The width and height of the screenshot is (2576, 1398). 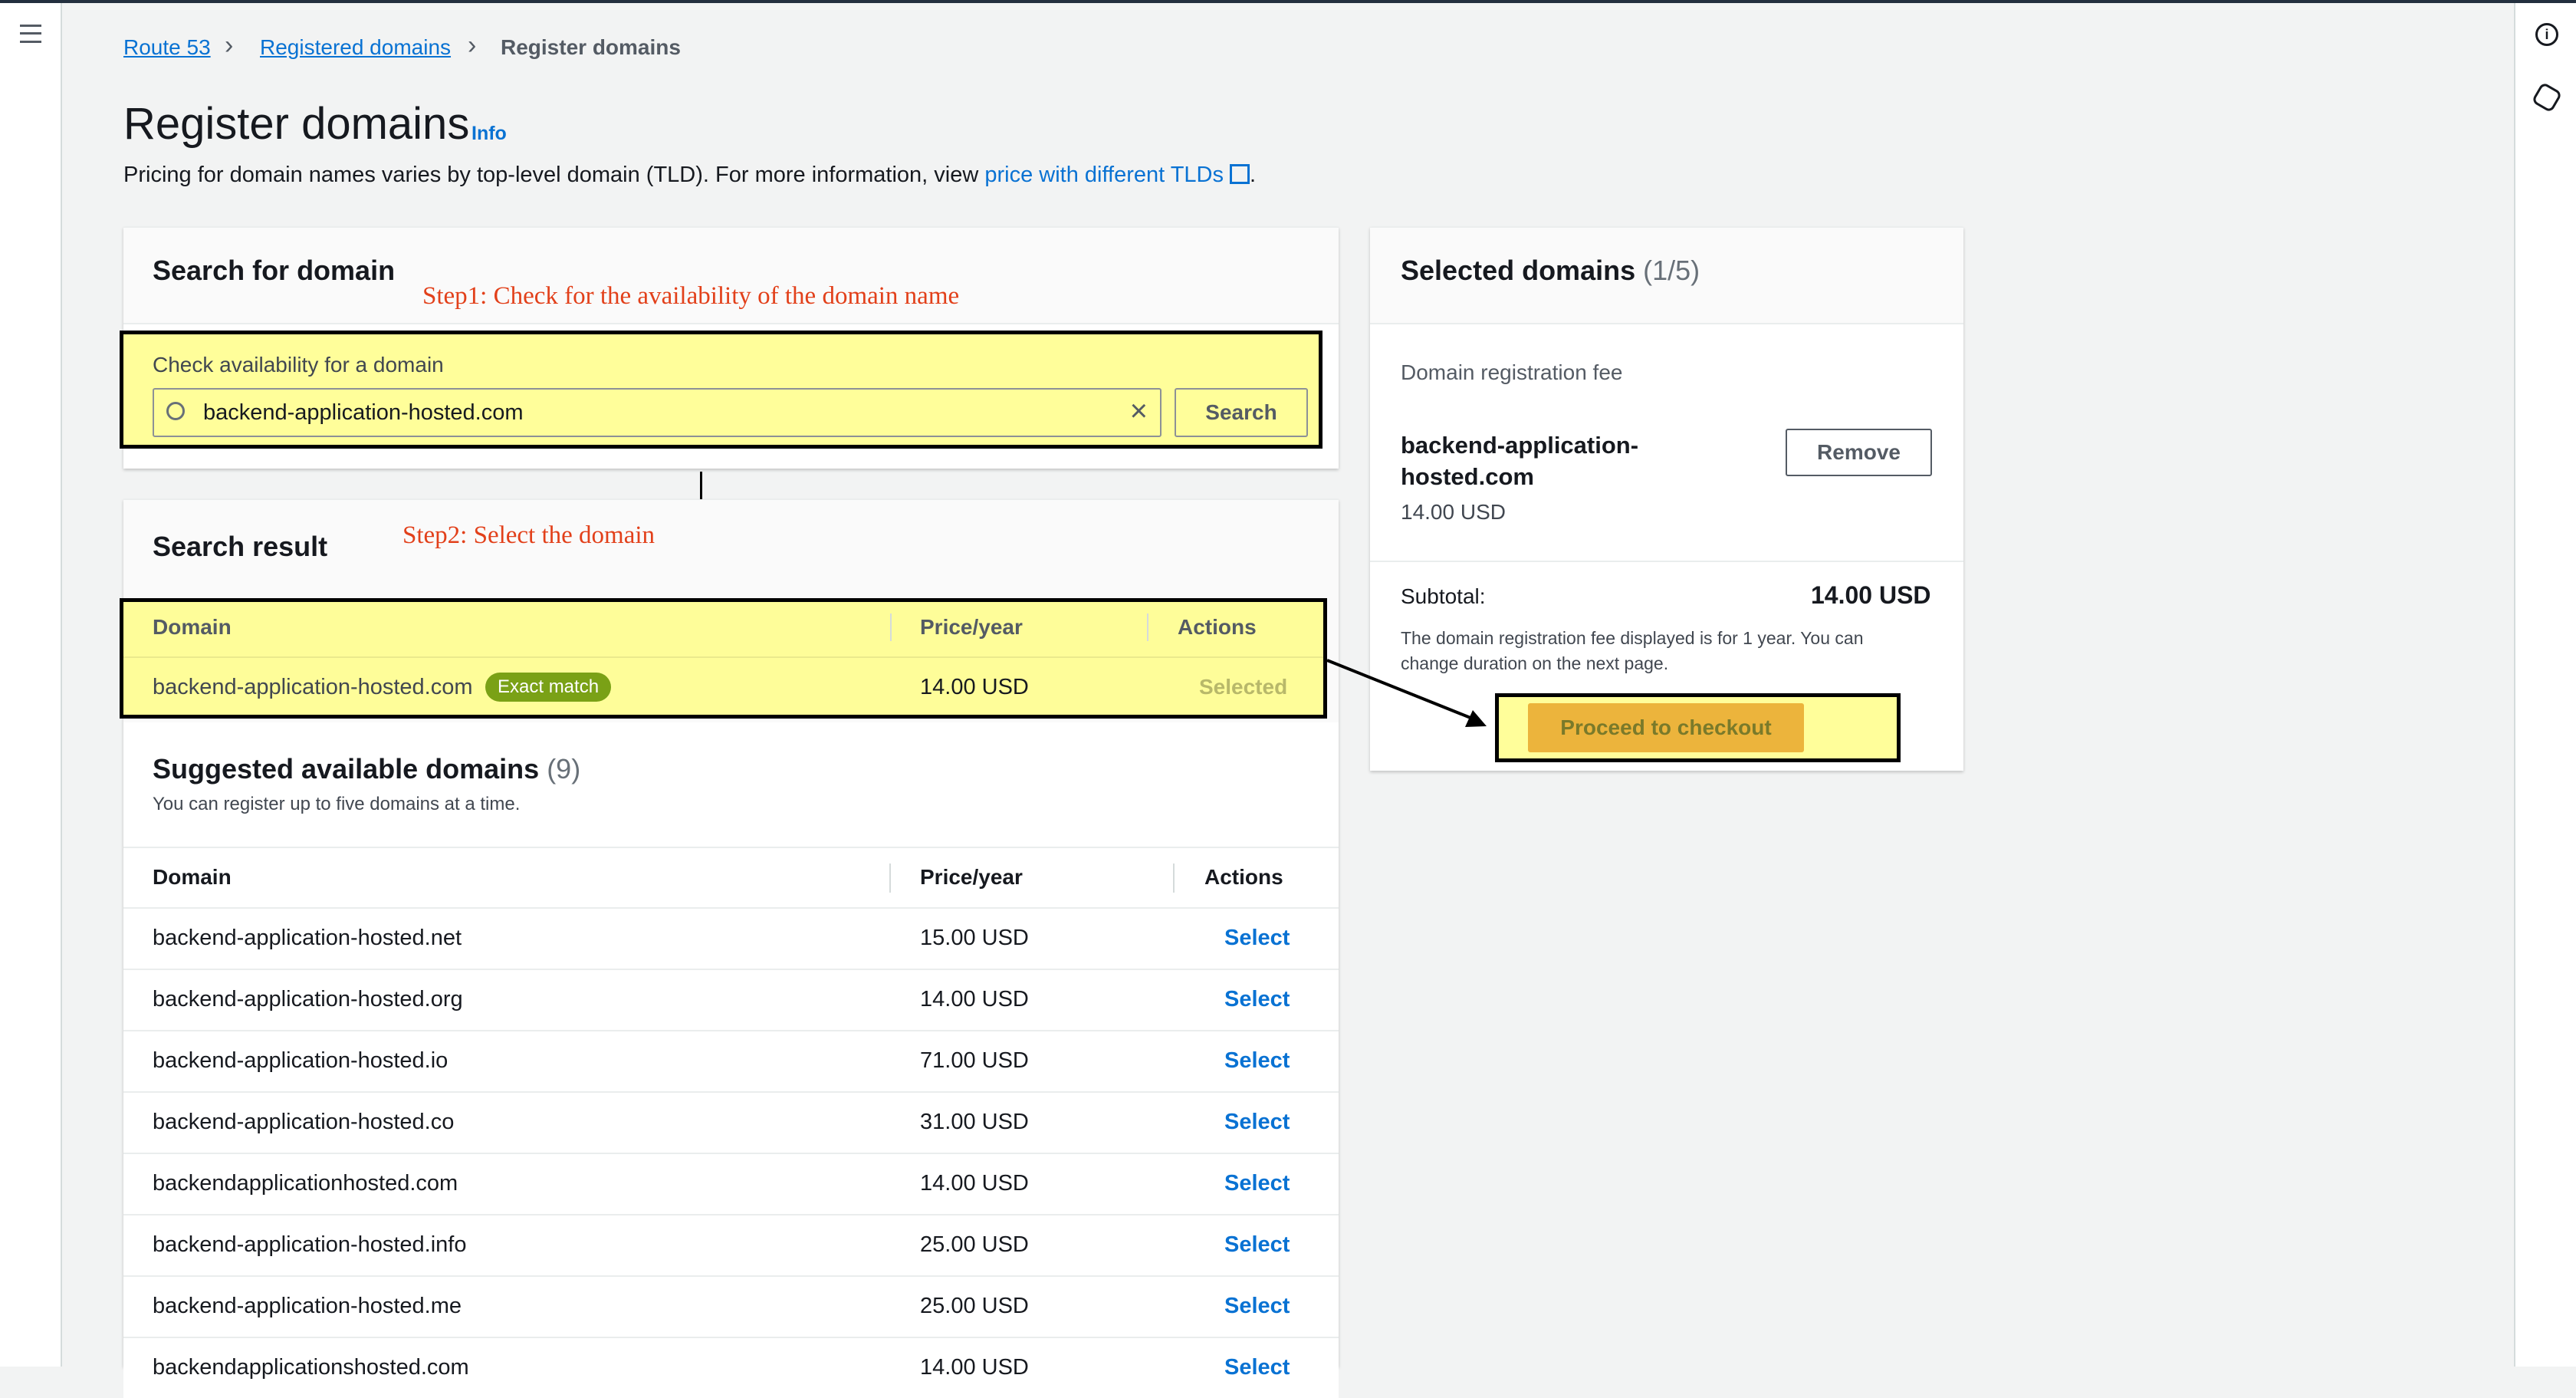 What do you see at coordinates (363, 412) in the screenshot?
I see `search-input-value: backend-application-hosted.com` at bounding box center [363, 412].